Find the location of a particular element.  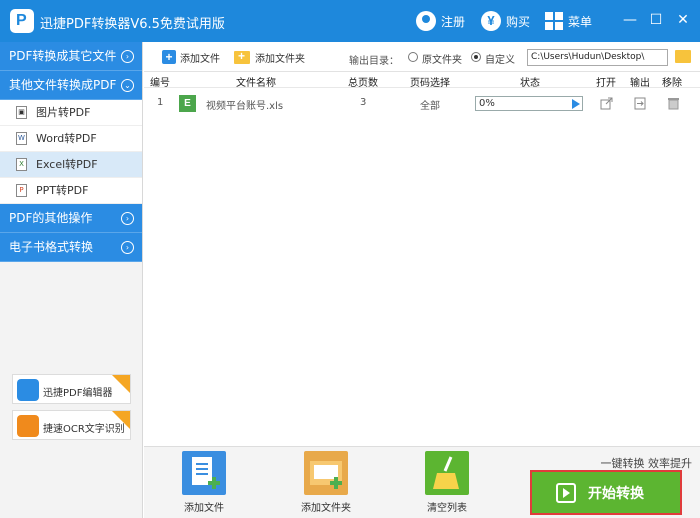

excel-file-icon: X is located at coordinates (21, 164).